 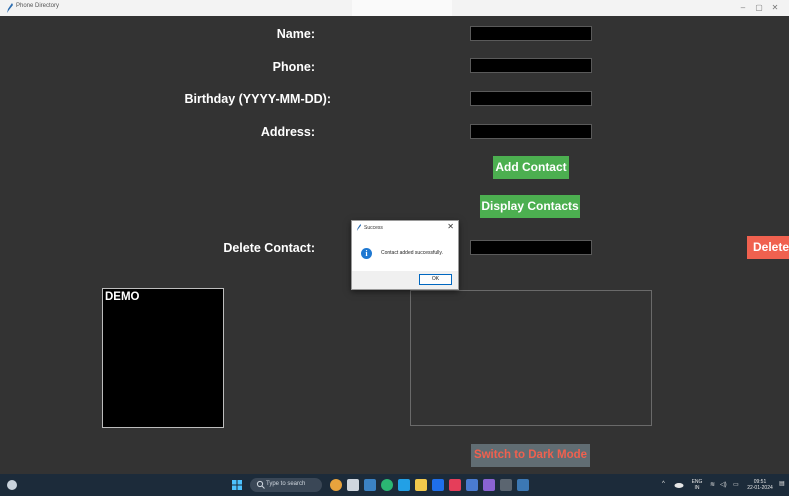 I want to click on search-icon, so click(x=260, y=484).